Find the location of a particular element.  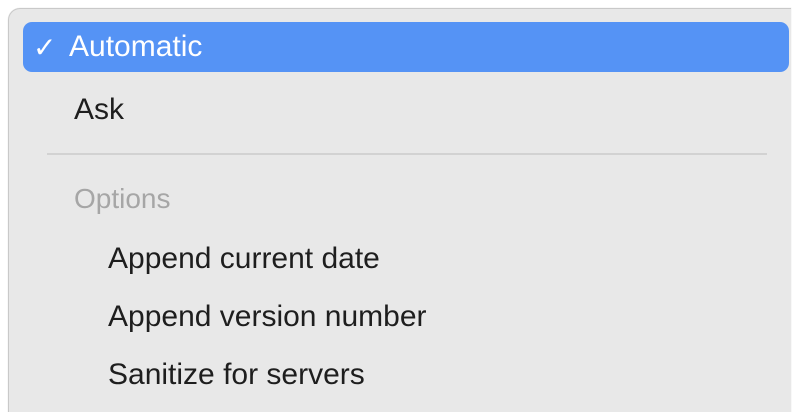

menu-item-label: Automatic is located at coordinates (136, 46).